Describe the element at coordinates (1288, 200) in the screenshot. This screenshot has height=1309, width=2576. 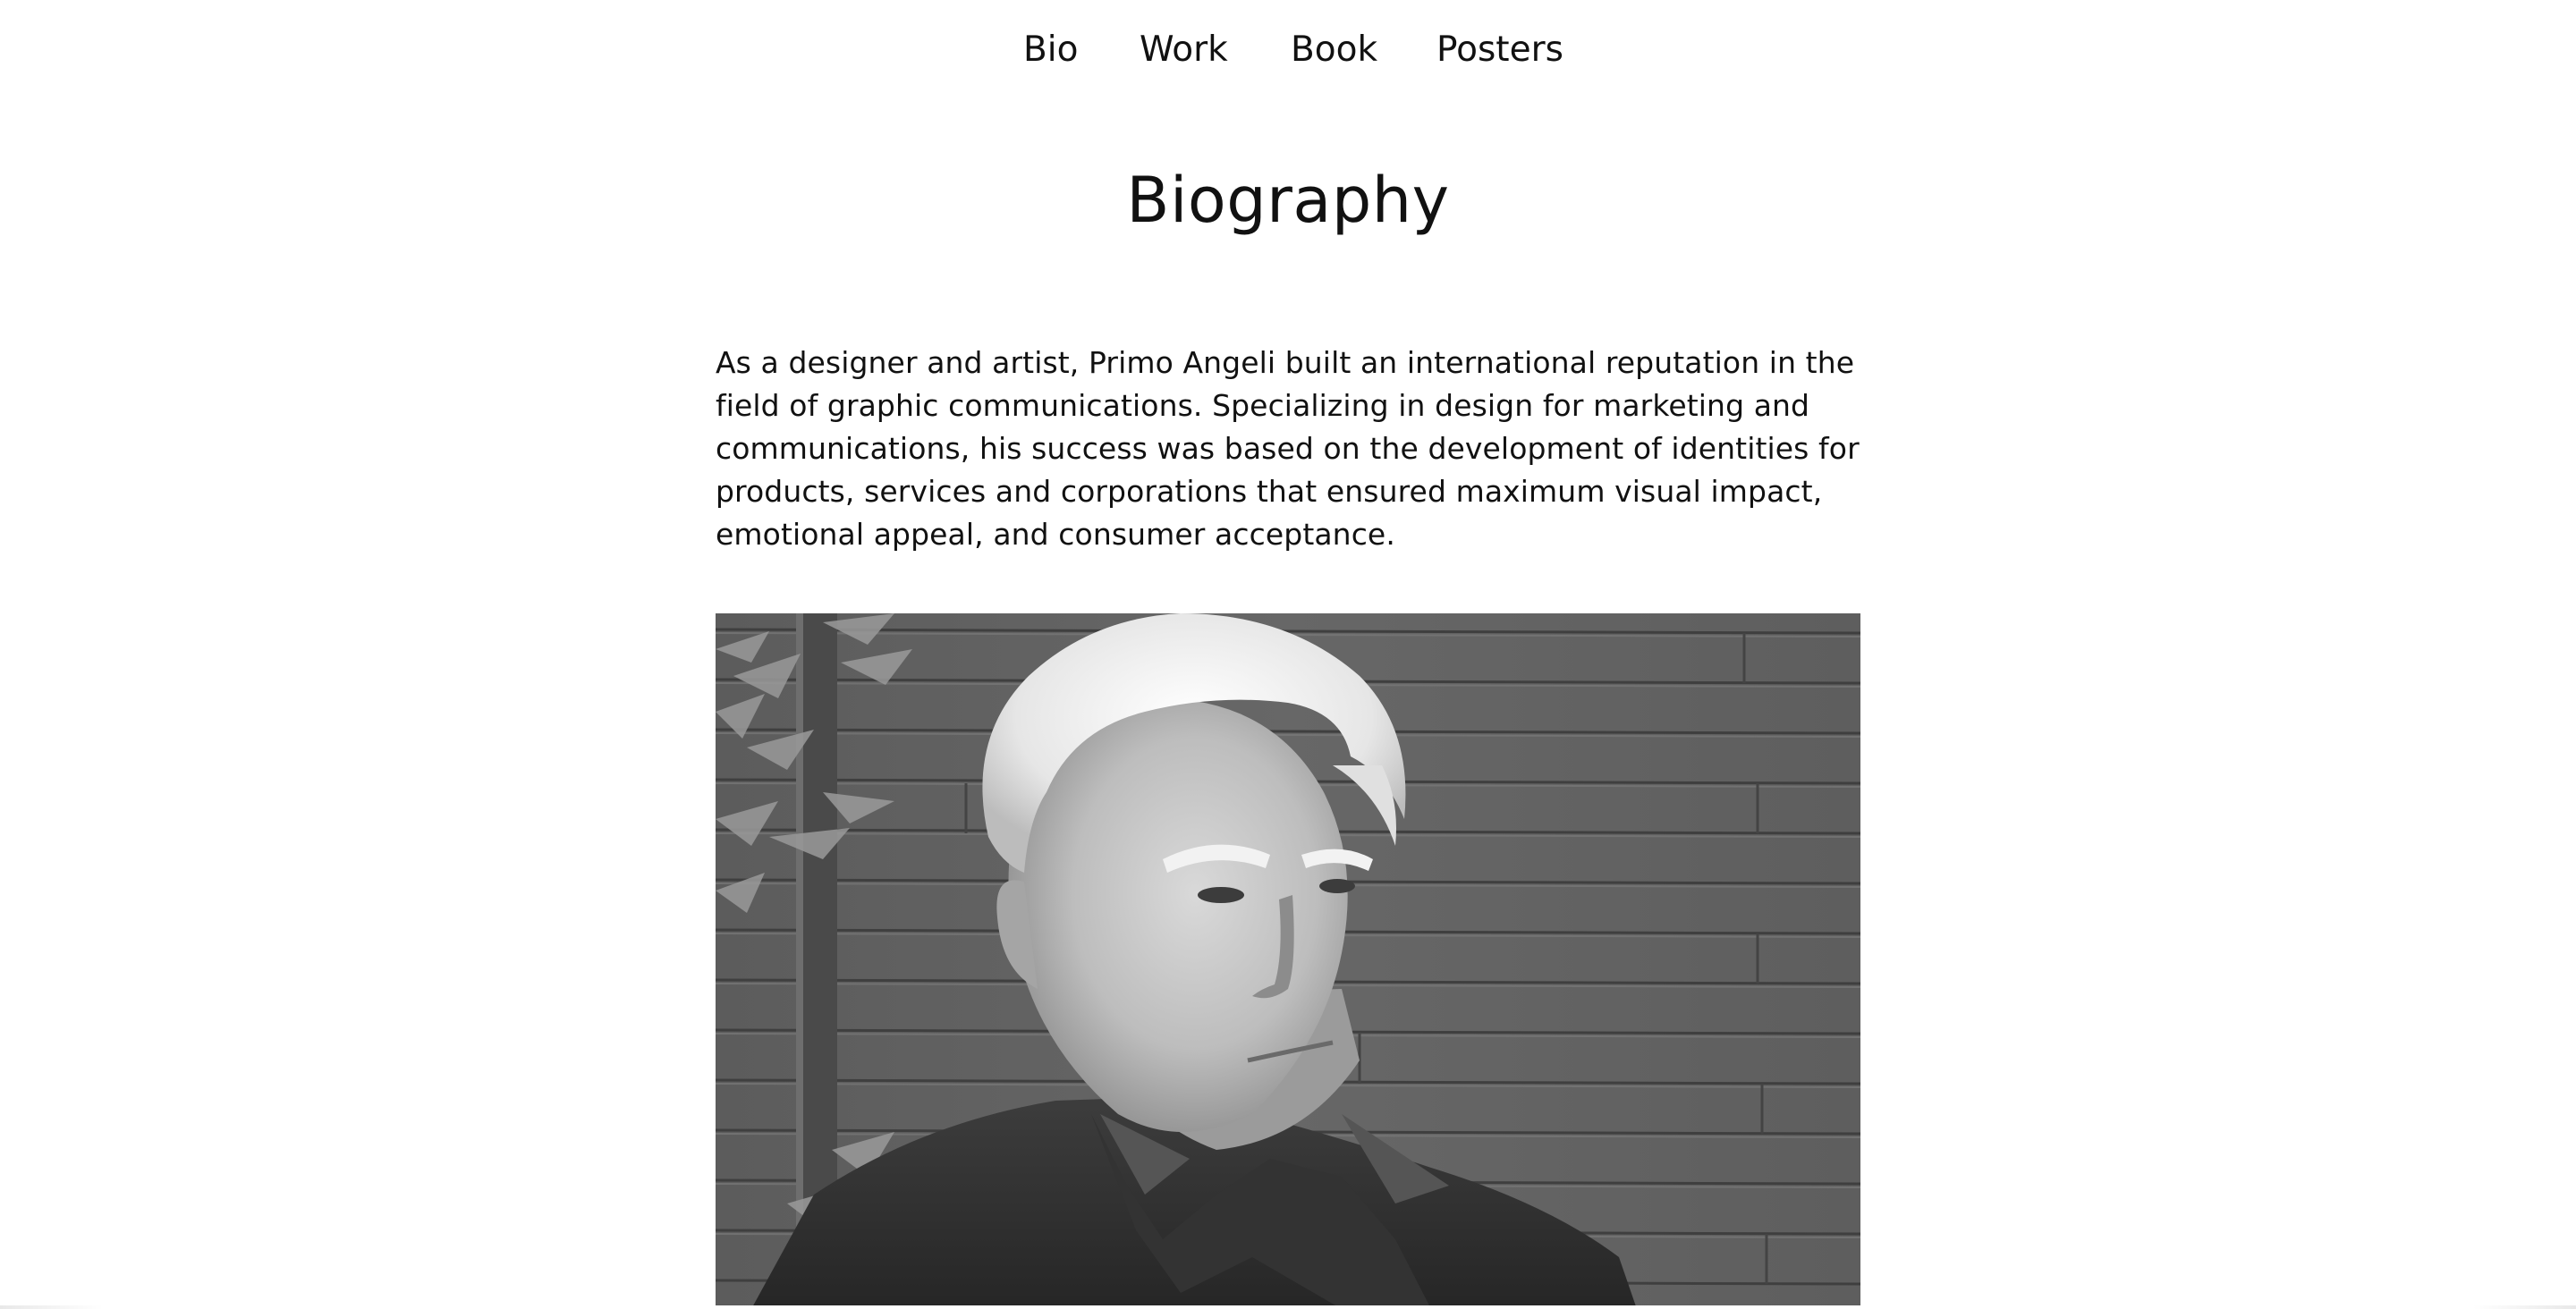
I see `page-title: Biography` at that location.